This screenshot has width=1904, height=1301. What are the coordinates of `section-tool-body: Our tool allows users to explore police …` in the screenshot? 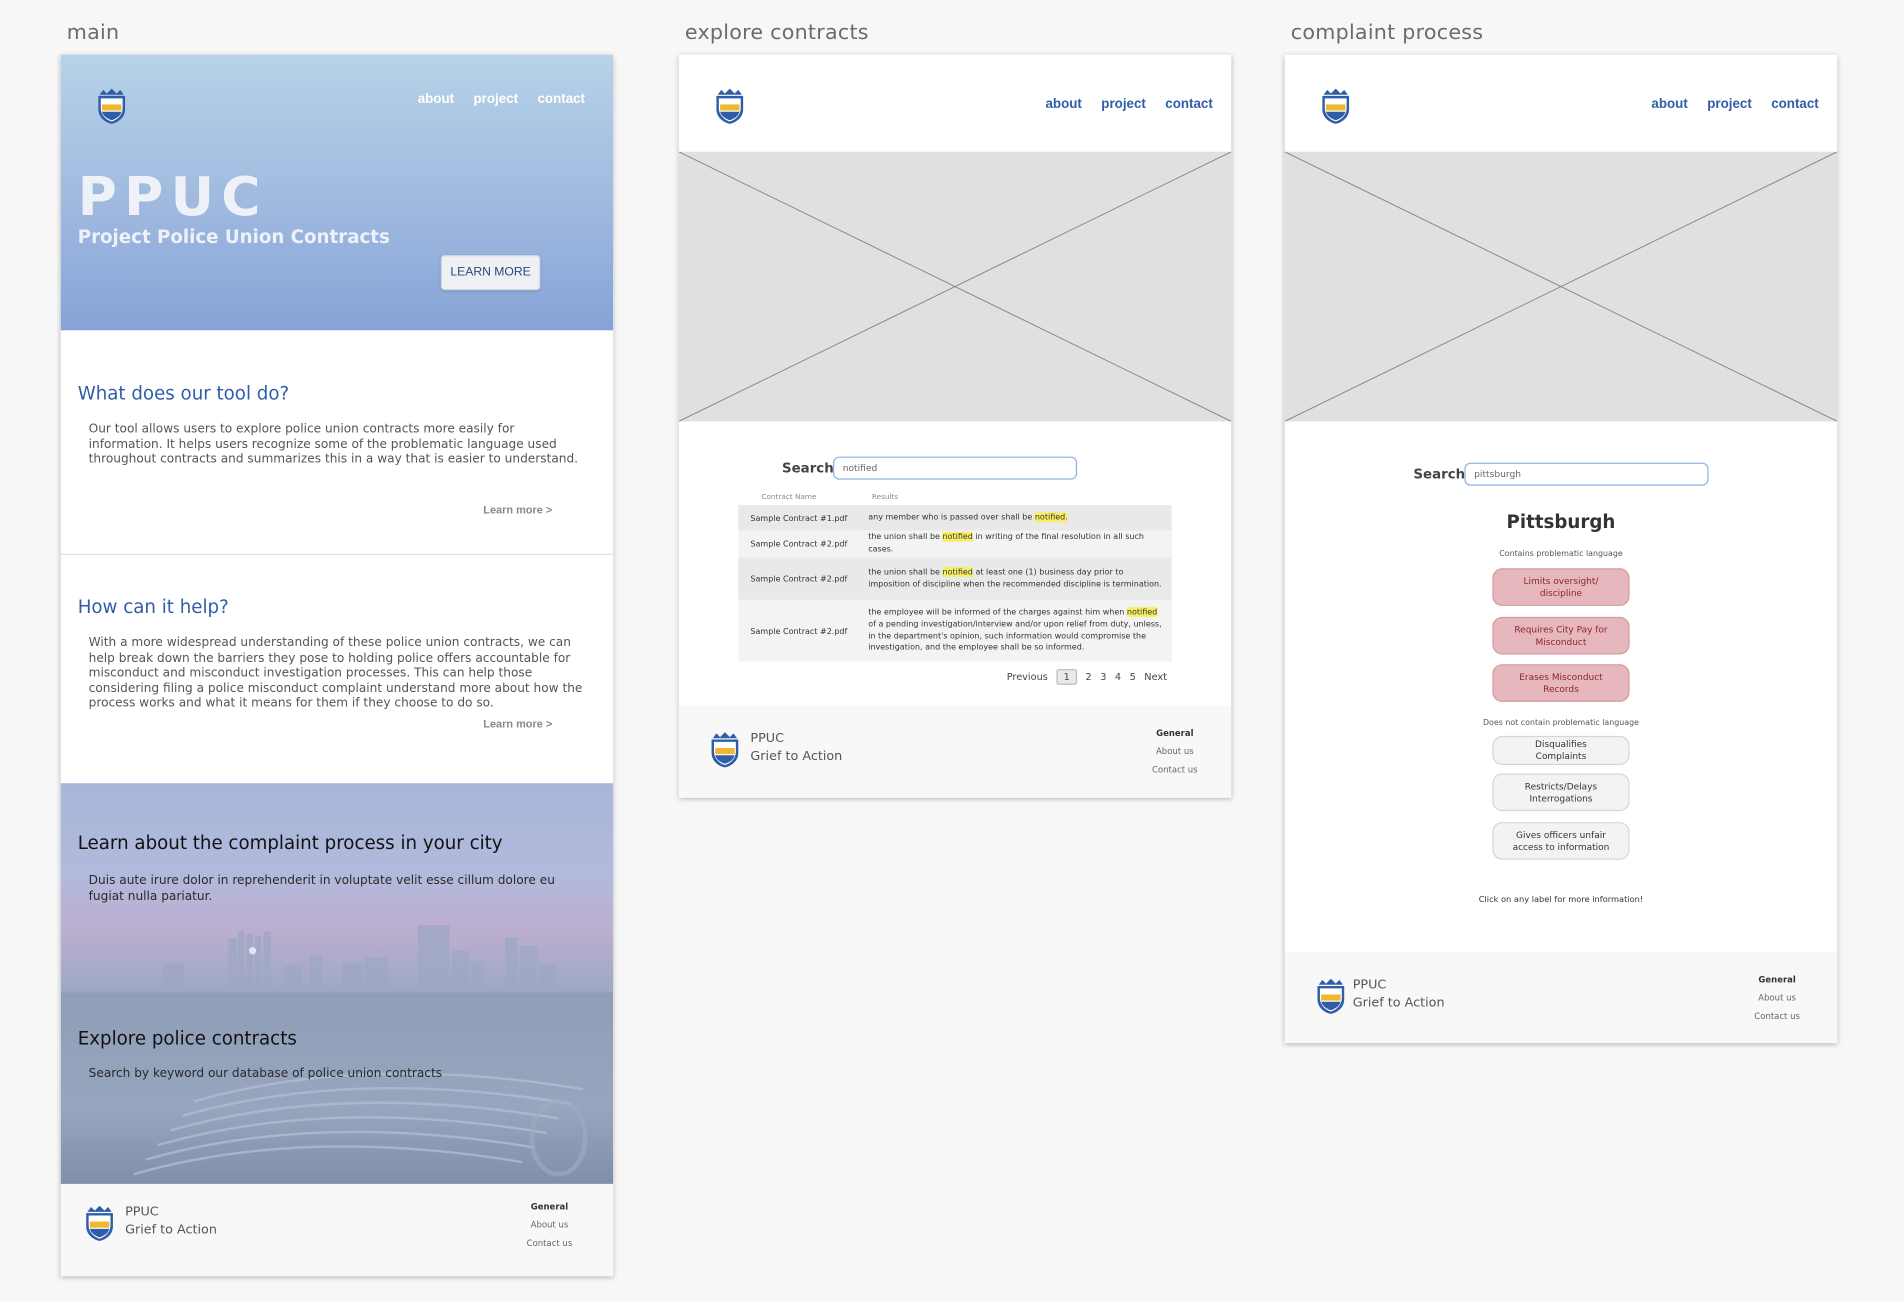 It's located at (333, 444).